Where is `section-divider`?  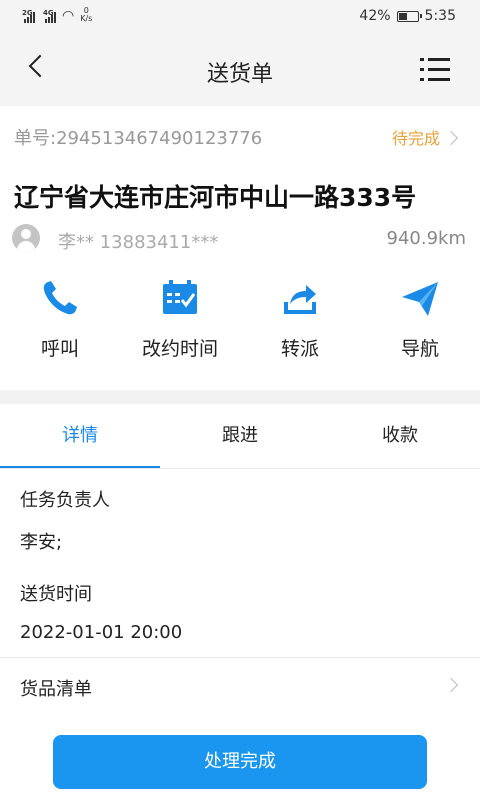 section-divider is located at coordinates (240, 397).